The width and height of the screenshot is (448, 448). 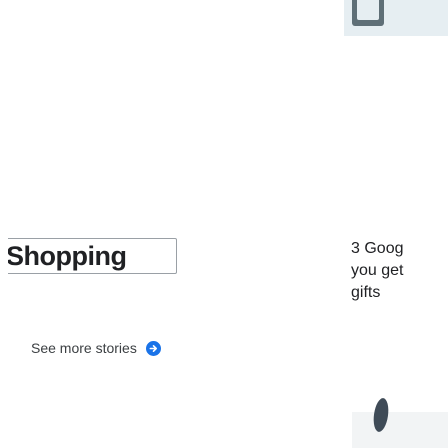 I want to click on see-more-label: See more stories, so click(x=84, y=348).